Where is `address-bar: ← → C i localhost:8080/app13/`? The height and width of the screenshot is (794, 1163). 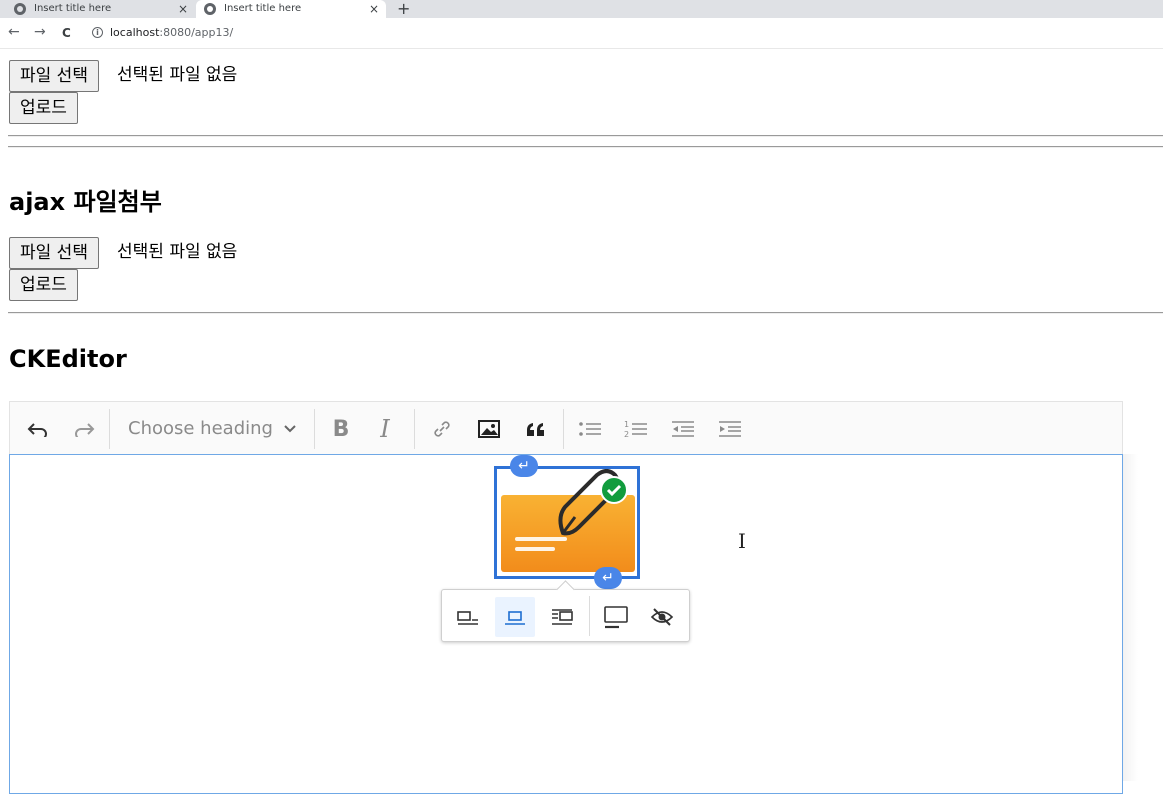
address-bar: ← → C i localhost:8080/app13/ is located at coordinates (581, 33).